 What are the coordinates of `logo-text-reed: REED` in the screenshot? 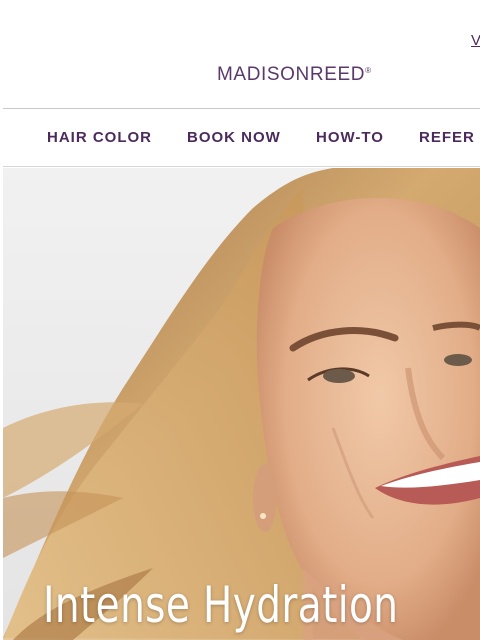 It's located at (337, 74).